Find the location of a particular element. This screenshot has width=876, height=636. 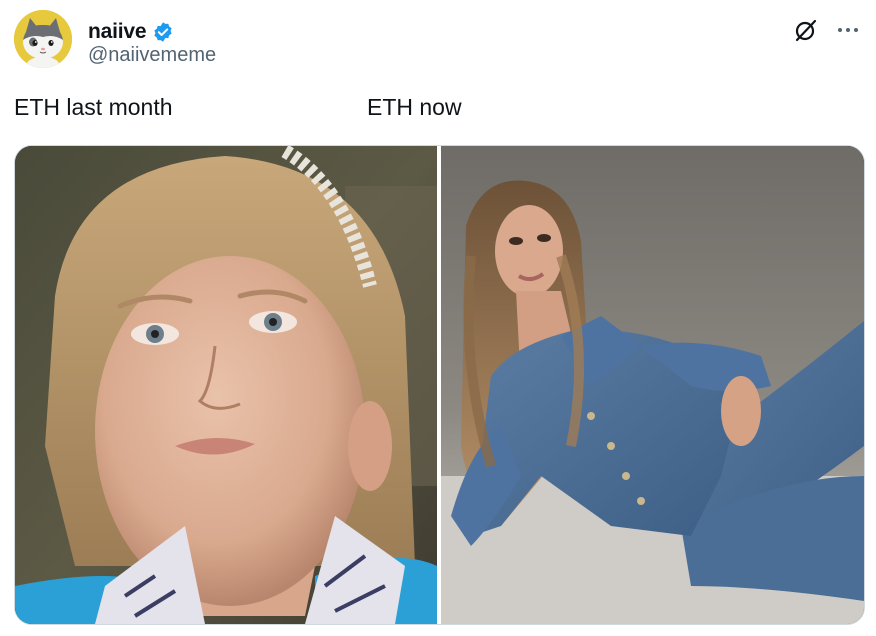

grok-icon is located at coordinates (806, 30).